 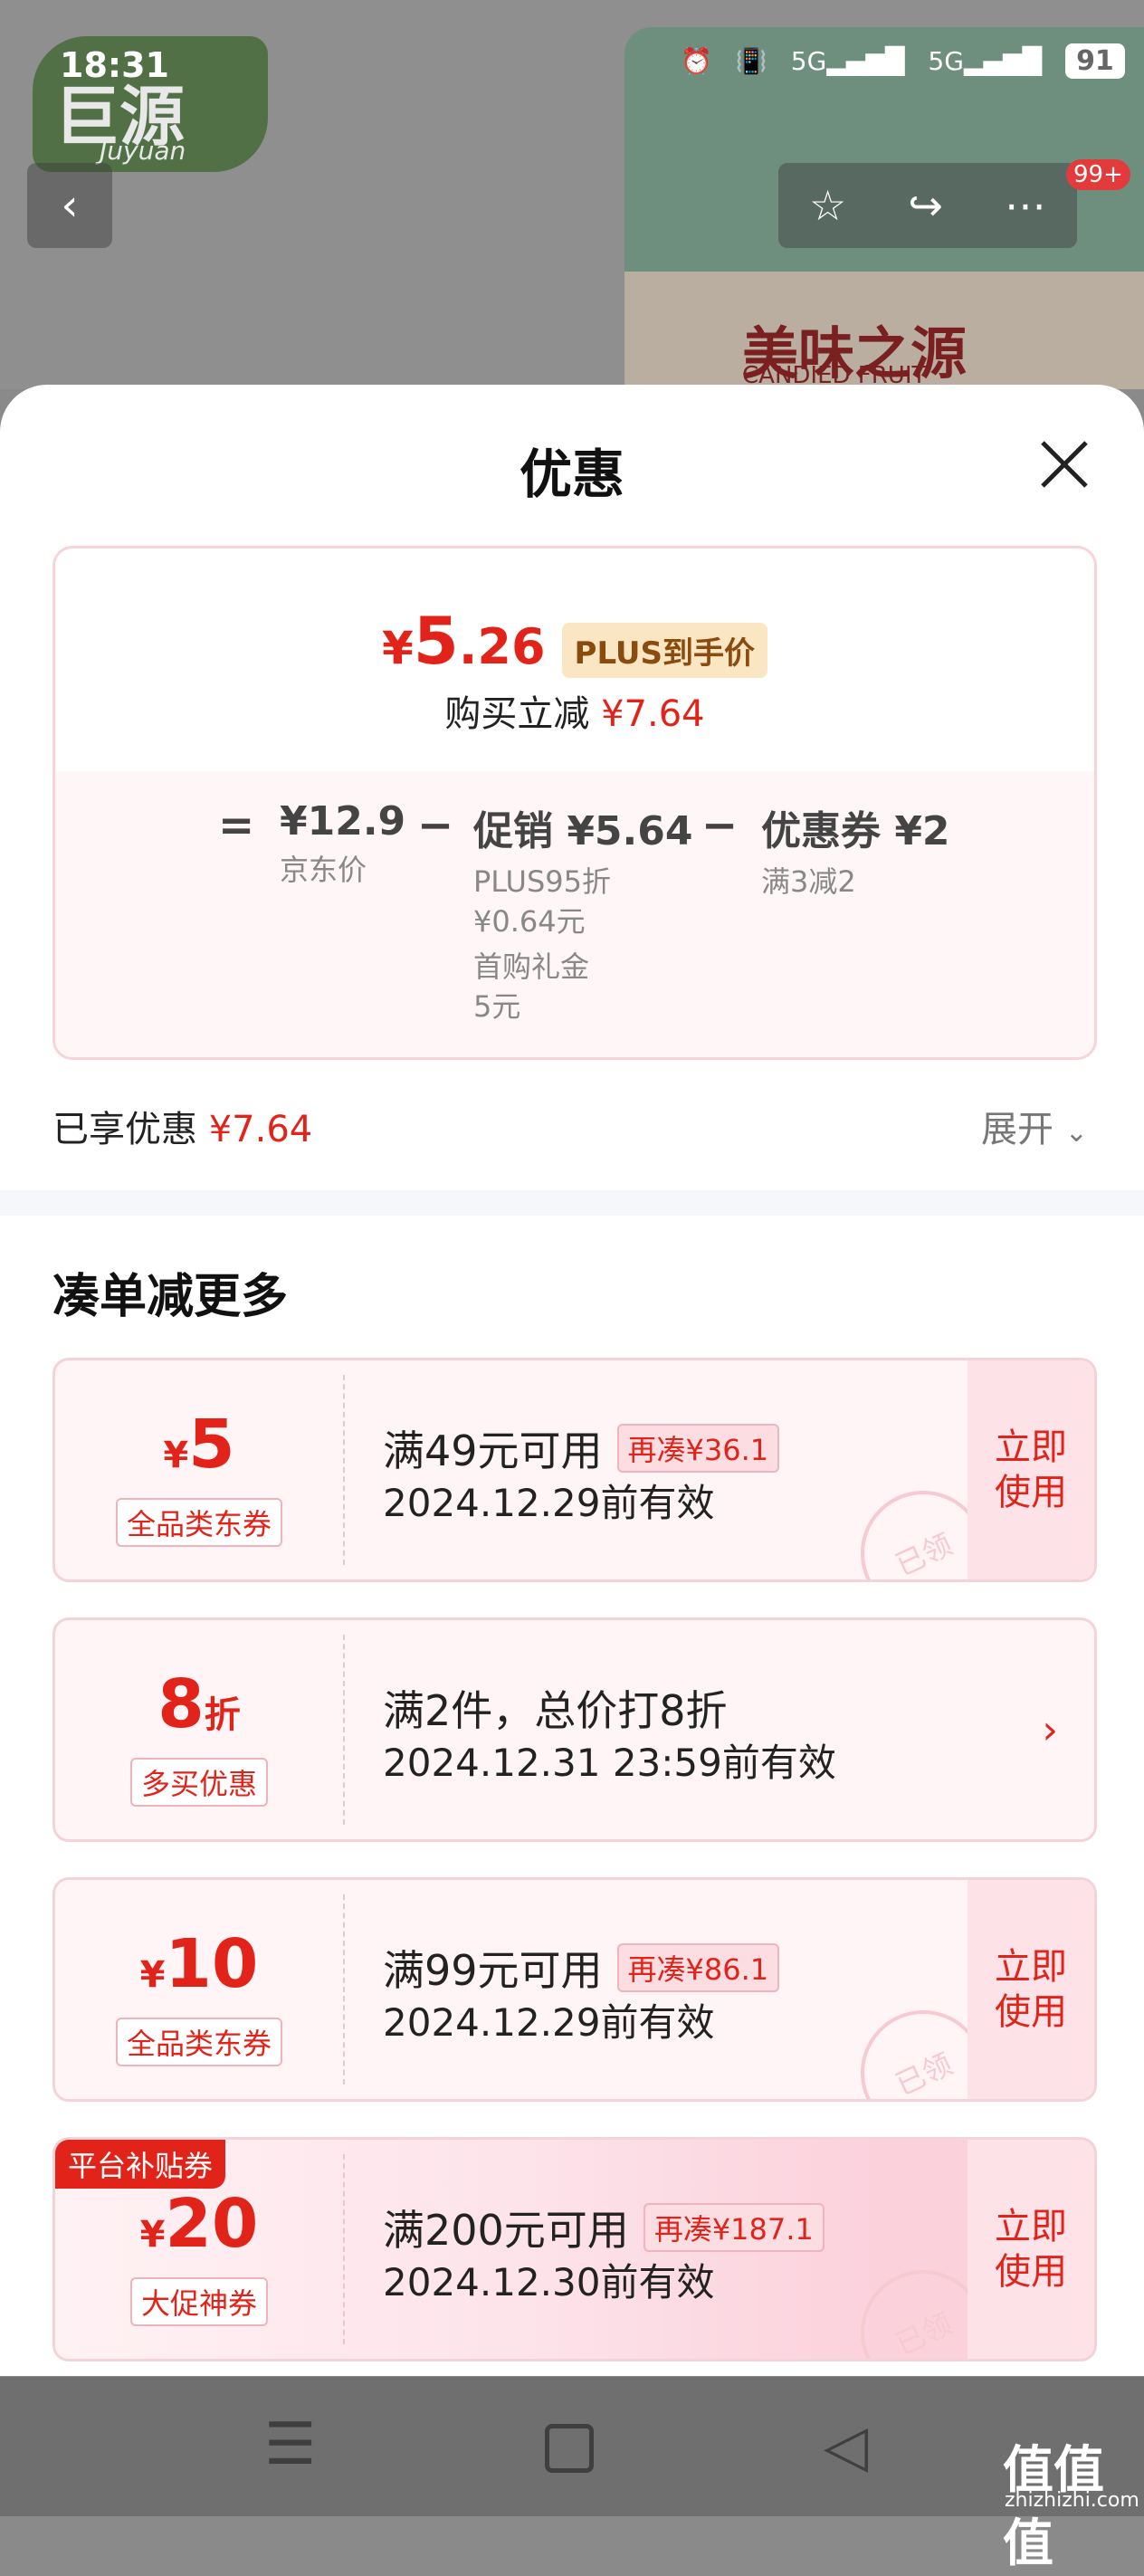 What do you see at coordinates (985, 61) in the screenshot?
I see `signal-icon-2: 5G▂▄▆█` at bounding box center [985, 61].